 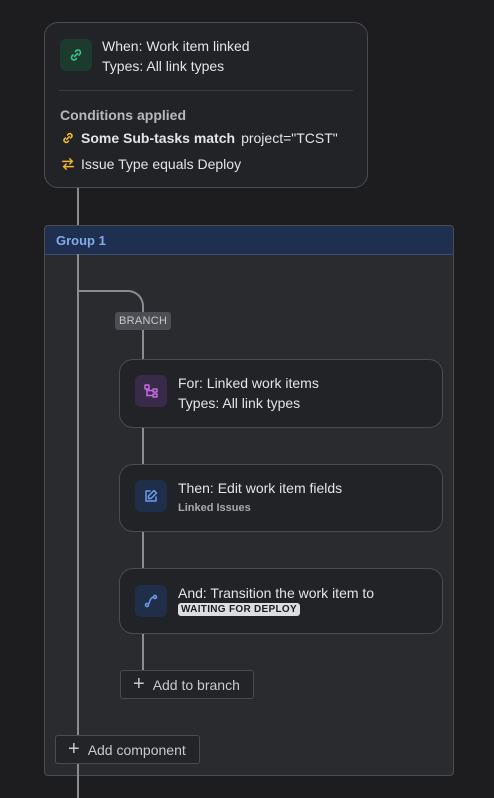 I want to click on edit-icon, so click(x=151, y=496).